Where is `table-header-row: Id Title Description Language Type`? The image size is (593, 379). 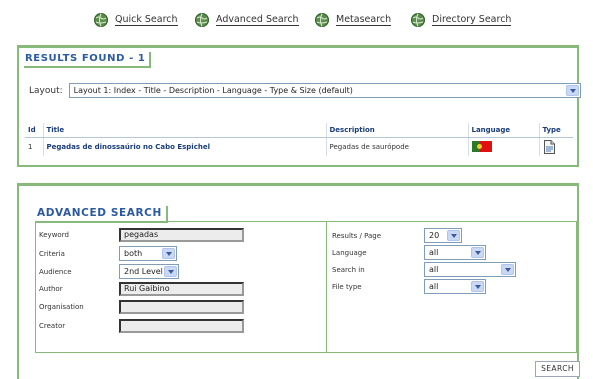
table-header-row: Id Title Description Language Type is located at coordinates (299, 130).